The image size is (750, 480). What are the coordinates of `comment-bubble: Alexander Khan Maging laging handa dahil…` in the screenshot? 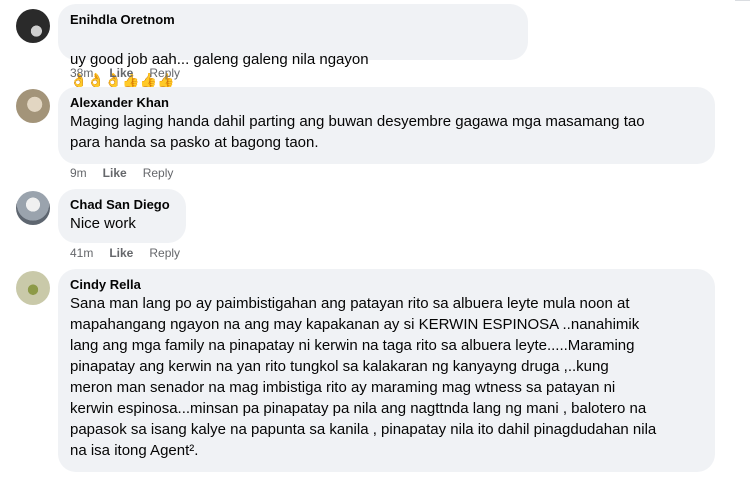 It's located at (386, 125).